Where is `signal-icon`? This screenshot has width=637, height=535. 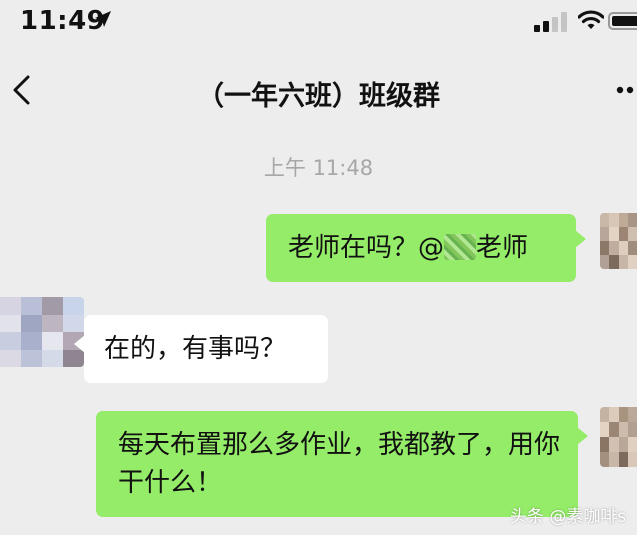 signal-icon is located at coordinates (550, 22).